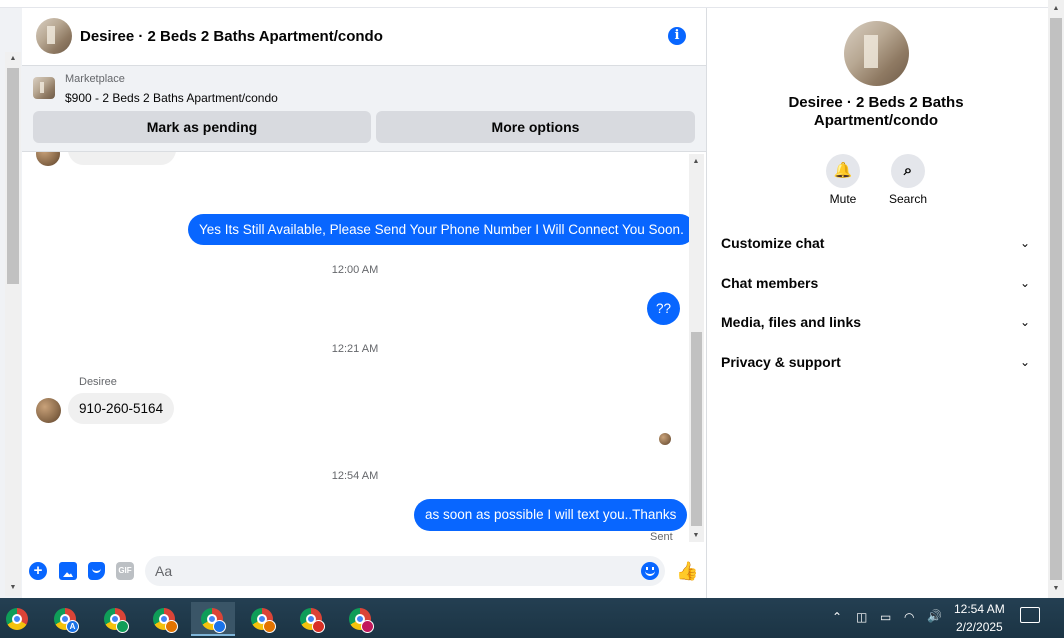  I want to click on timestamp: 12:00 AM, so click(355, 270).